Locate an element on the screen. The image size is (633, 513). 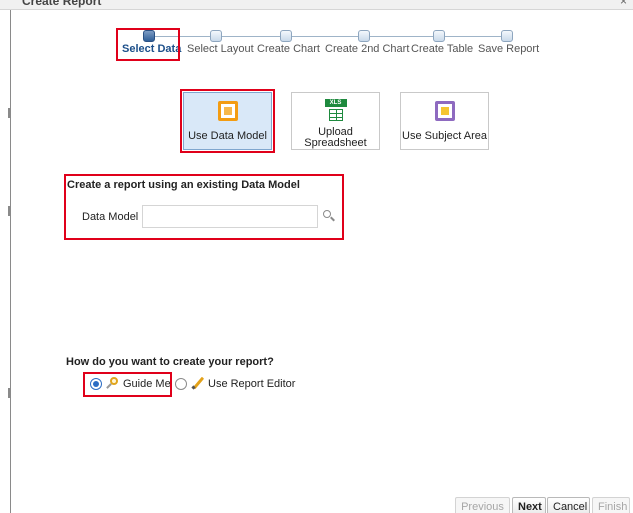
train-label-create-table: Create Table is located at coordinates (442, 49).